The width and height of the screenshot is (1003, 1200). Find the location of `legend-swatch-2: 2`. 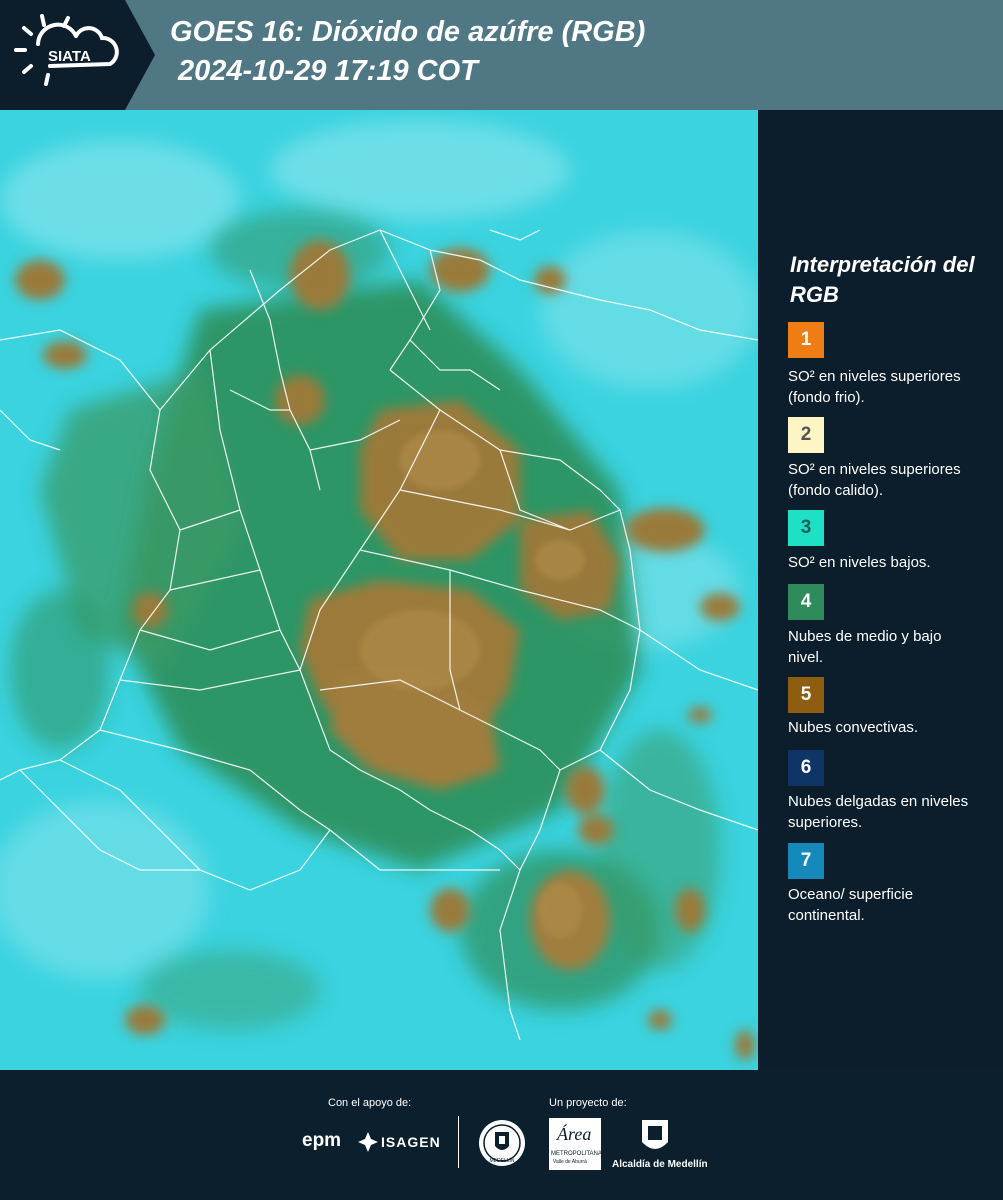

legend-swatch-2: 2 is located at coordinates (806, 435).